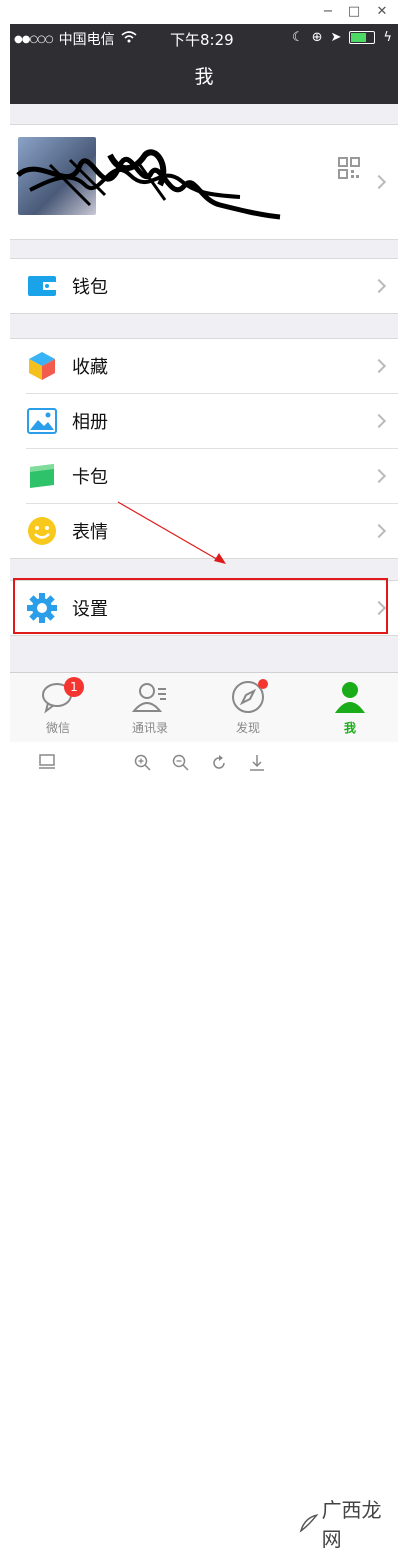 Image resolution: width=400 pixels, height=1552 pixels. I want to click on watermark-mark-icon, so click(309, 1523).